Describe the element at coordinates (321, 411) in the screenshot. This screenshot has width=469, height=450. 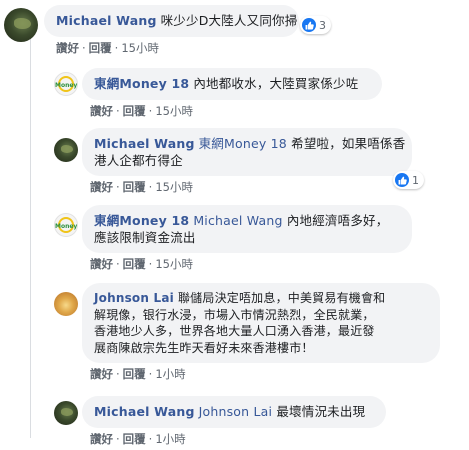
I see `comment-text: 最壞情況未出現` at that location.